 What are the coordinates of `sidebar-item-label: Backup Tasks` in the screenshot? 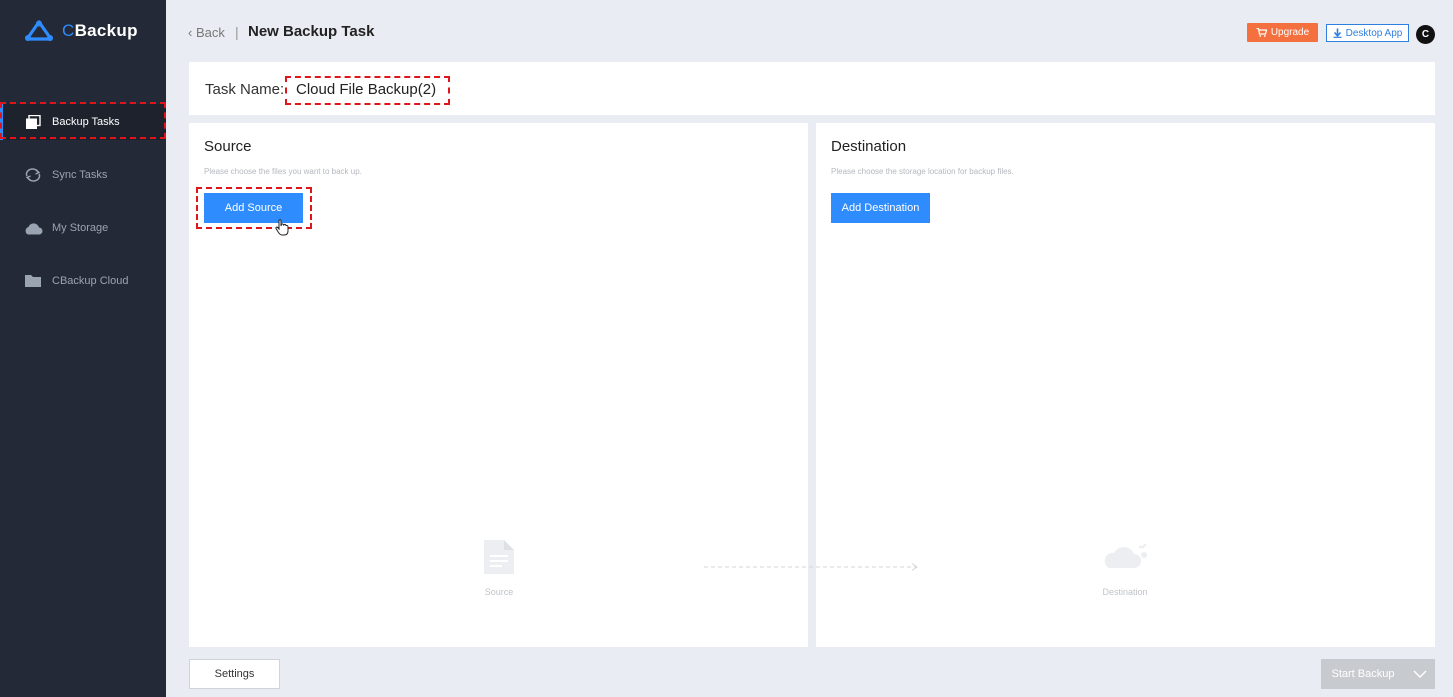 It's located at (86, 122).